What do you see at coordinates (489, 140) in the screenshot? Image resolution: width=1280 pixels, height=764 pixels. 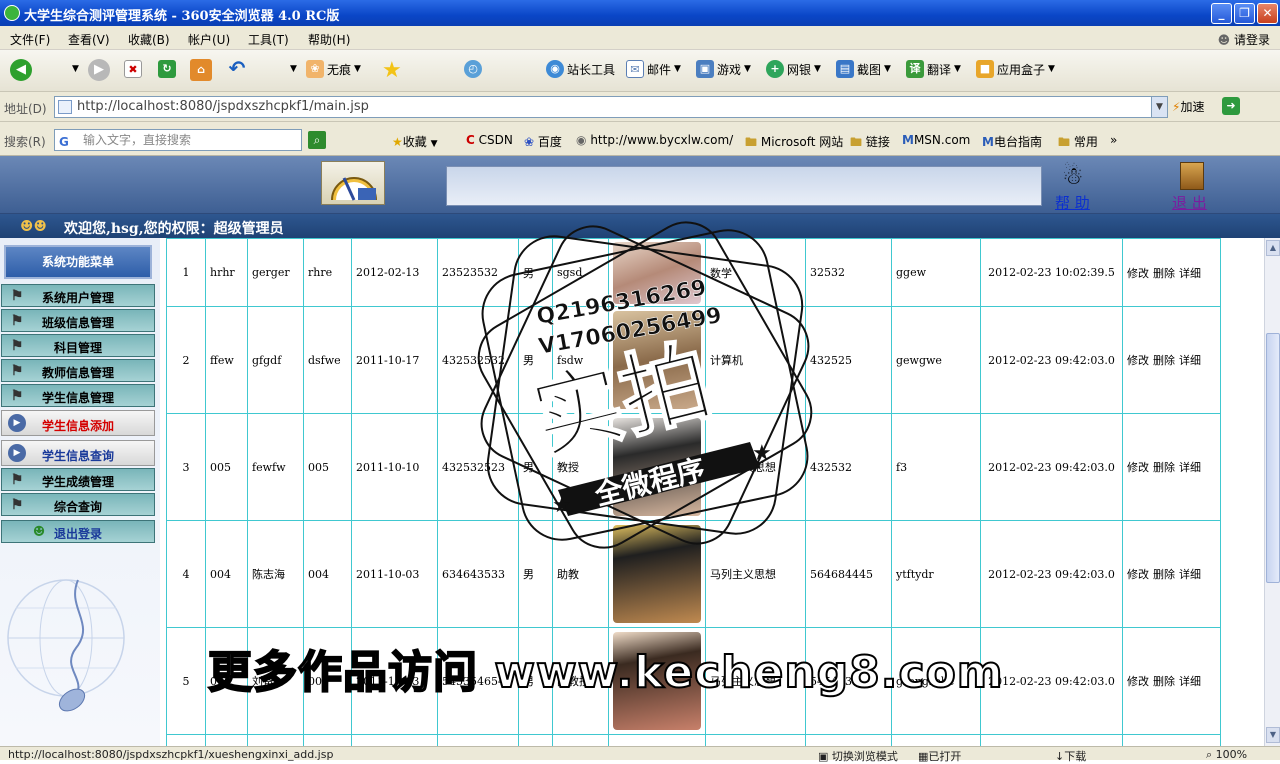 I see `fav-link-csdn: C CSDN` at bounding box center [489, 140].